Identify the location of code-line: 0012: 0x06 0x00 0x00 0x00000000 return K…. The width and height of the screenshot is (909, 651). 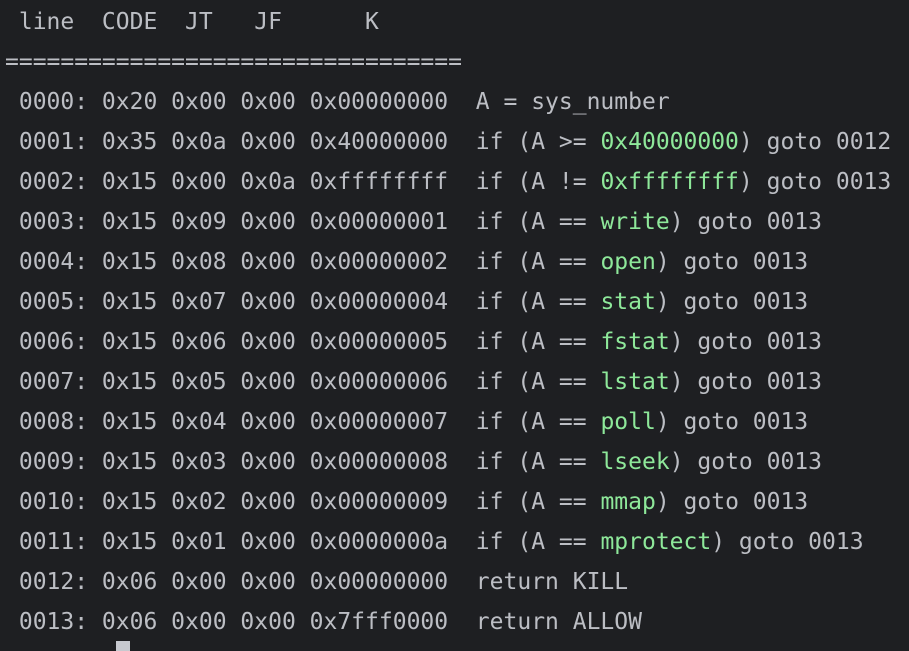
(316, 582).